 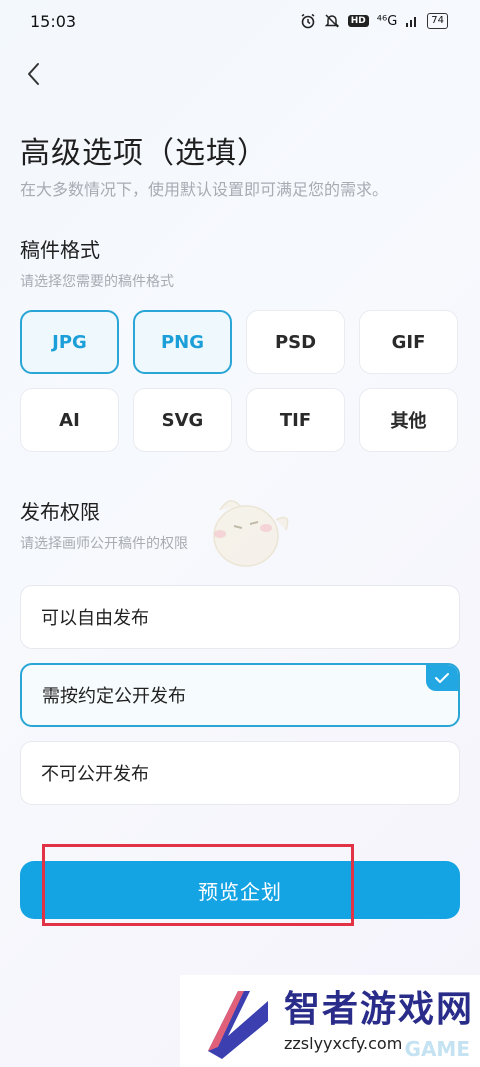 I want to click on status-bar: 15:03 HD ⁴⁶G 74, so click(x=240, y=21).